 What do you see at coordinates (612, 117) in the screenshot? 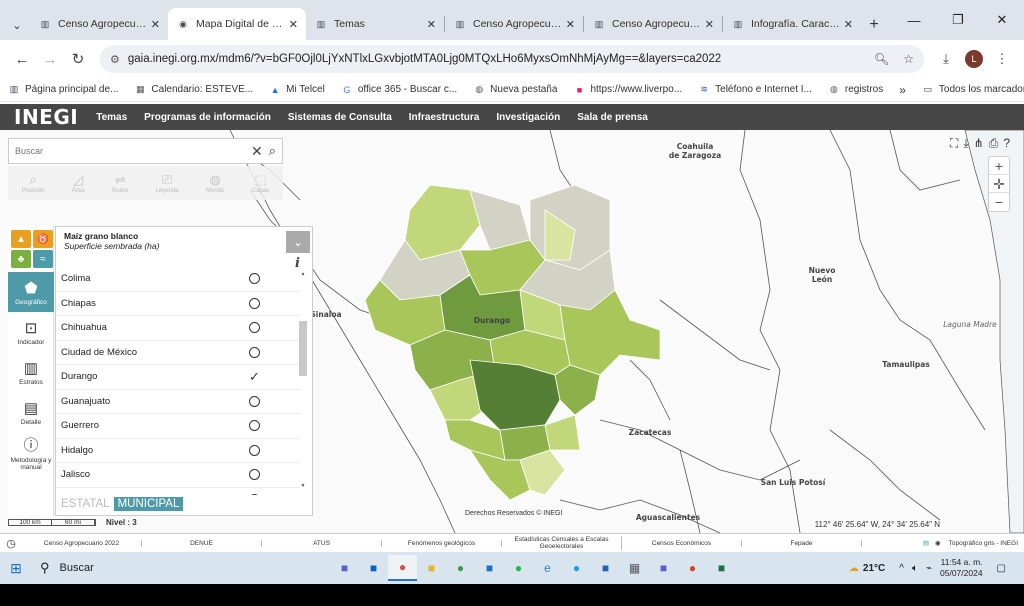
I see `inegi-menu-item: Sala de prensa` at bounding box center [612, 117].